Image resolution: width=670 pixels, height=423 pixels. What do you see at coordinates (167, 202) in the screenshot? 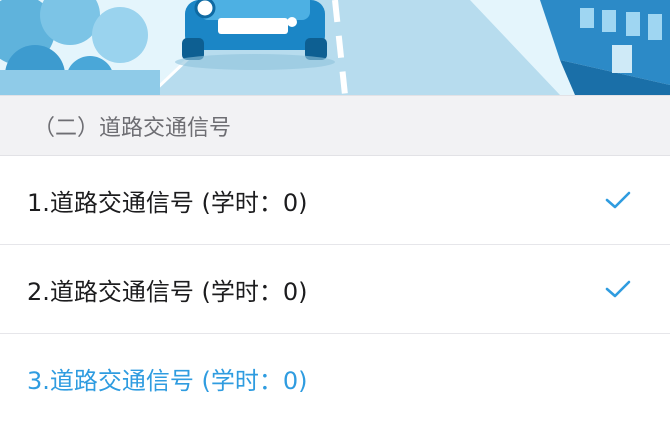
I see `lesson-label: 1.道路交通信号 (学时：0)` at bounding box center [167, 202].